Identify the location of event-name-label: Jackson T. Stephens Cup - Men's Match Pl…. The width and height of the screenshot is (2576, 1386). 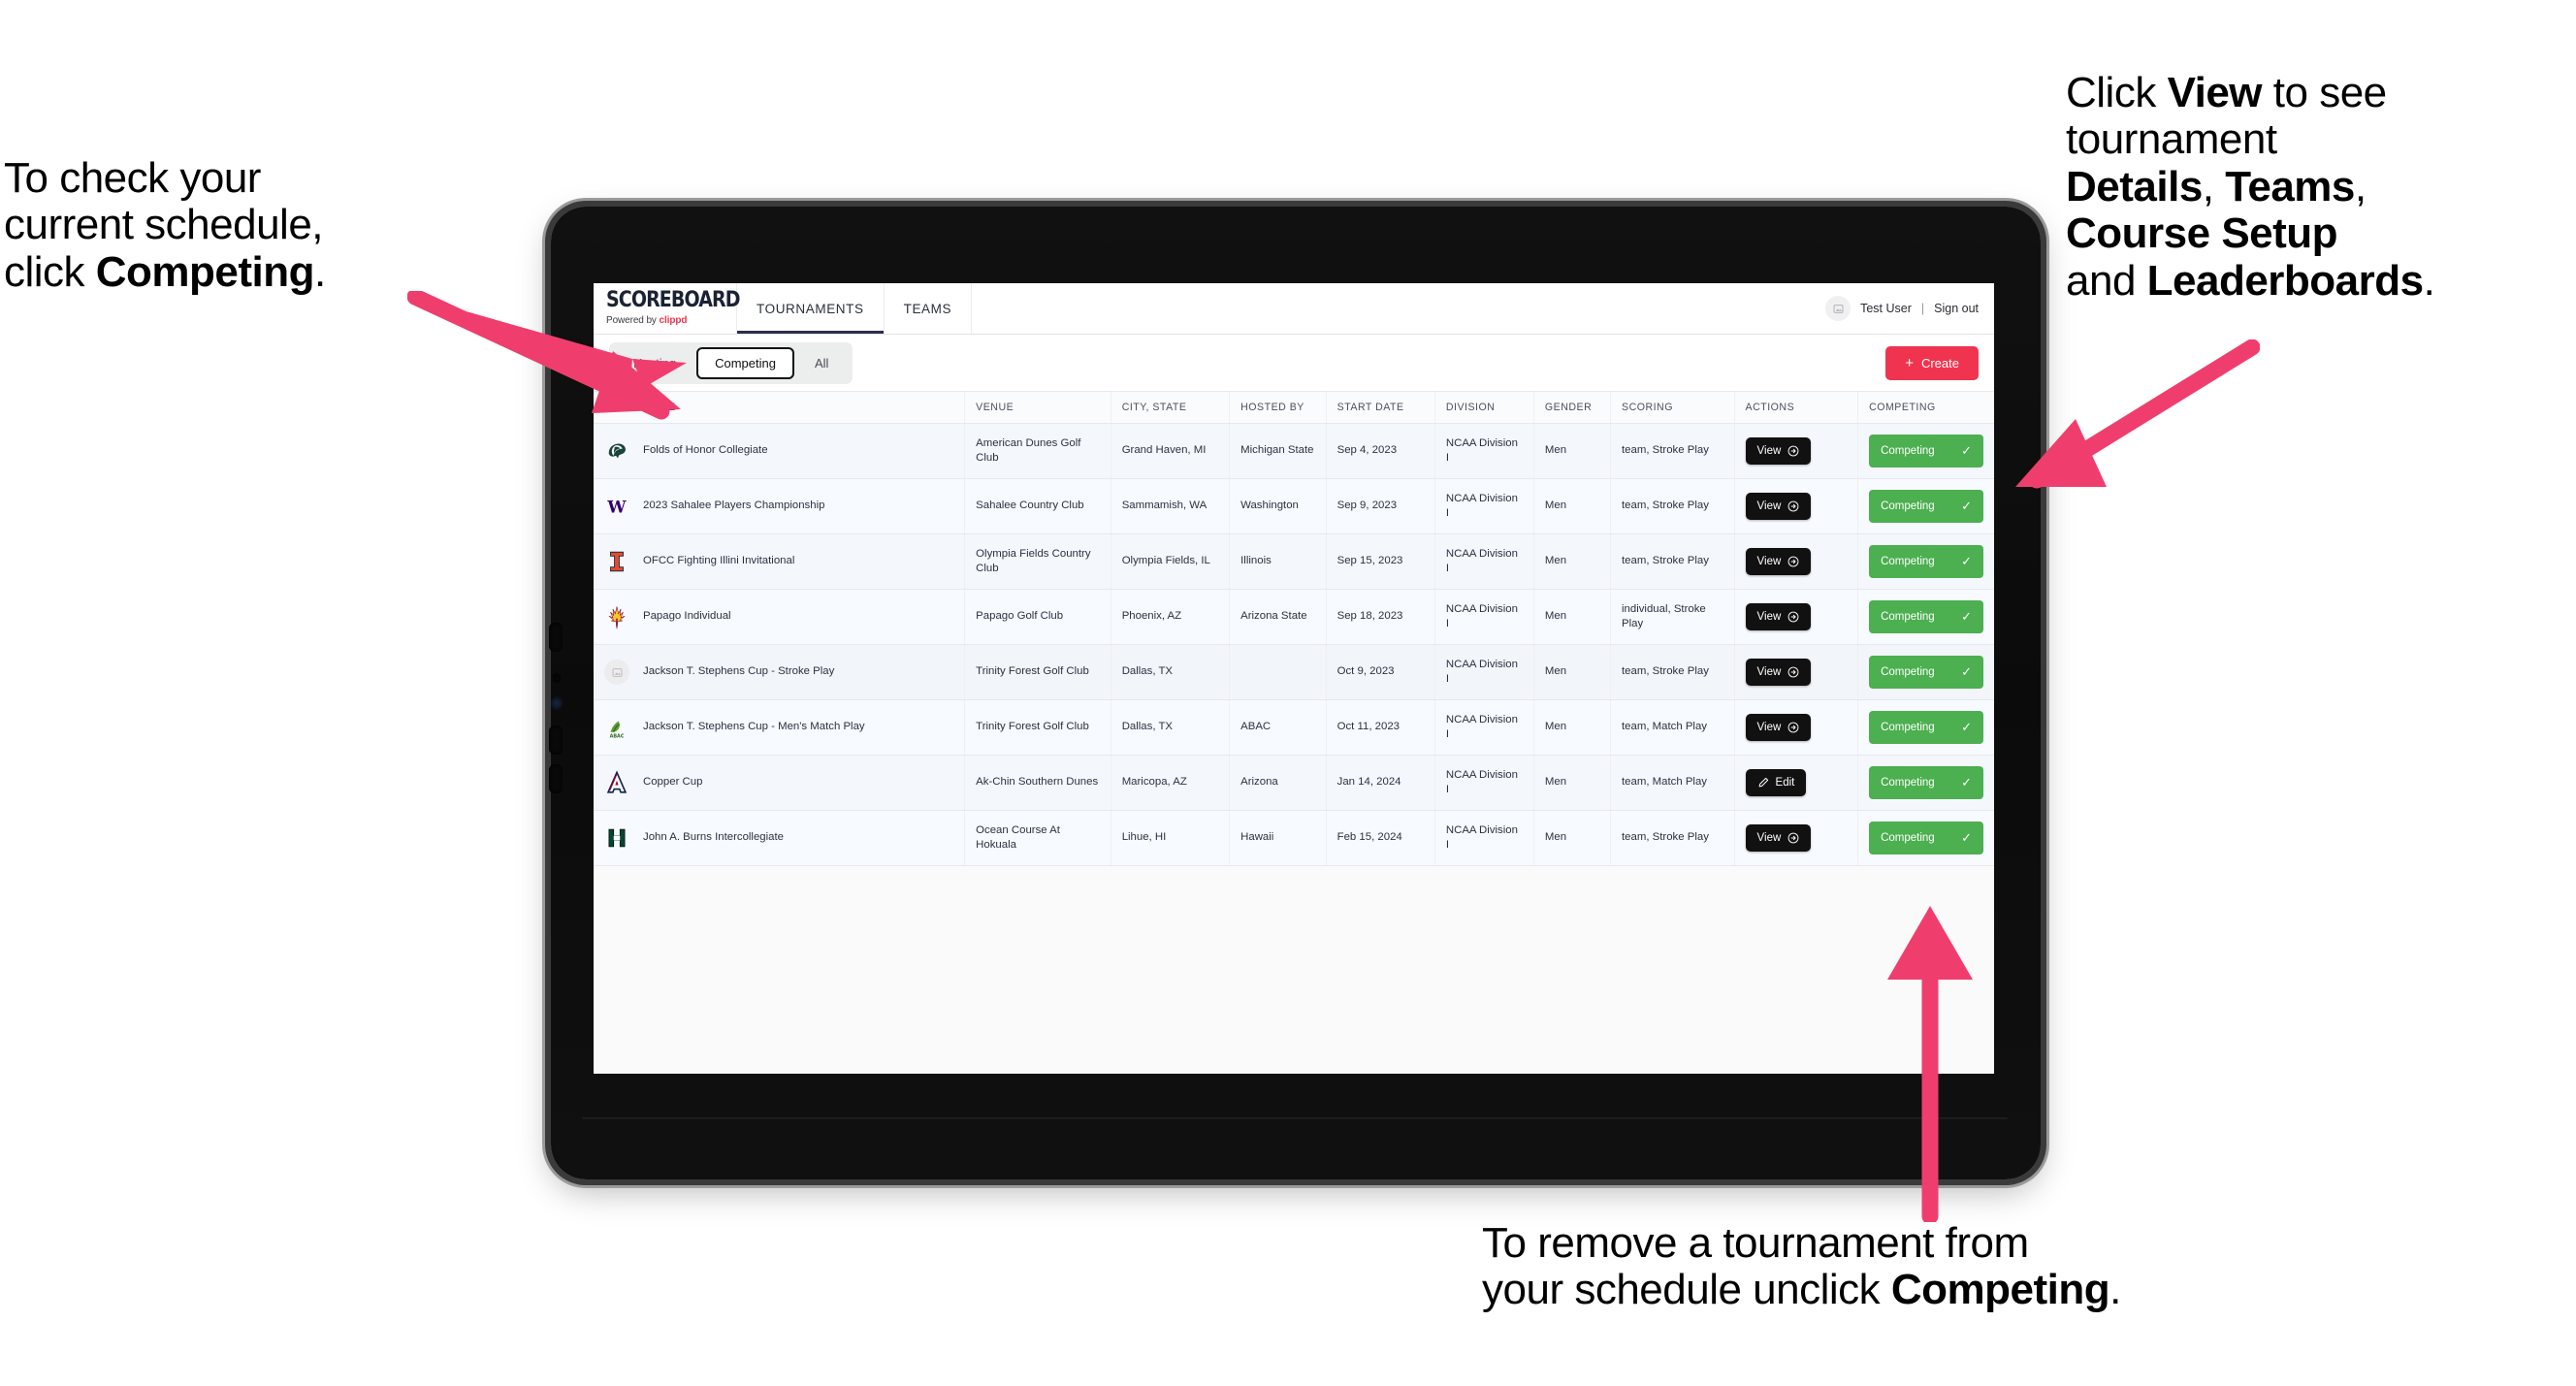
(754, 727).